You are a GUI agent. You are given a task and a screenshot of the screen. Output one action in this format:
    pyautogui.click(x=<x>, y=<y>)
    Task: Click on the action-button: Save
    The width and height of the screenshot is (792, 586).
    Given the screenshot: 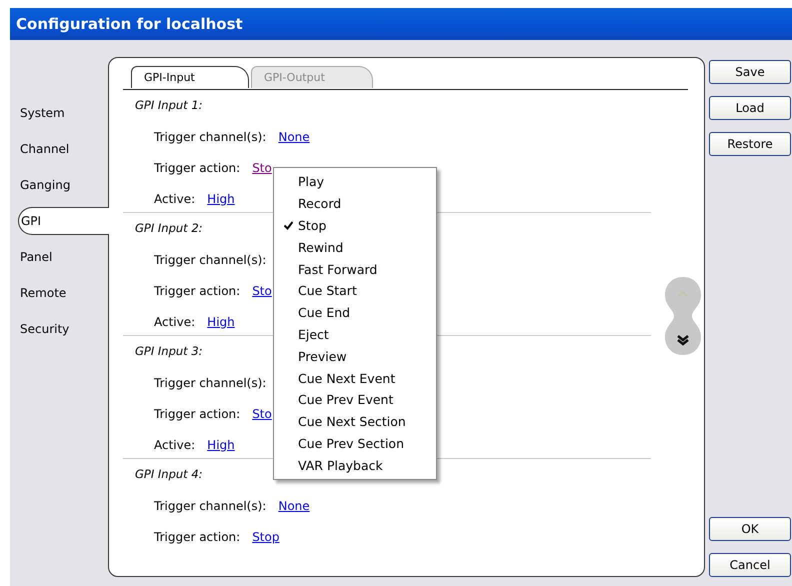 What is the action you would take?
    pyautogui.click(x=750, y=72)
    